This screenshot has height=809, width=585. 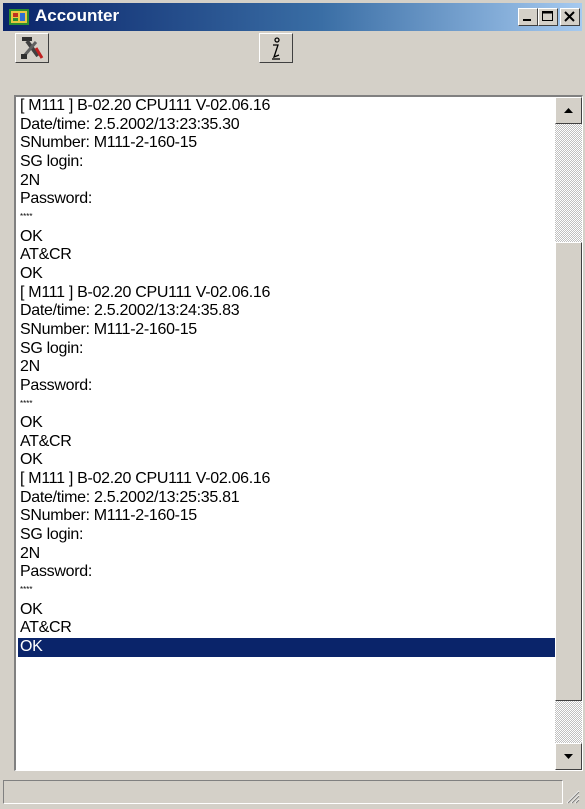 I want to click on minimize-icon, so click(x=527, y=20).